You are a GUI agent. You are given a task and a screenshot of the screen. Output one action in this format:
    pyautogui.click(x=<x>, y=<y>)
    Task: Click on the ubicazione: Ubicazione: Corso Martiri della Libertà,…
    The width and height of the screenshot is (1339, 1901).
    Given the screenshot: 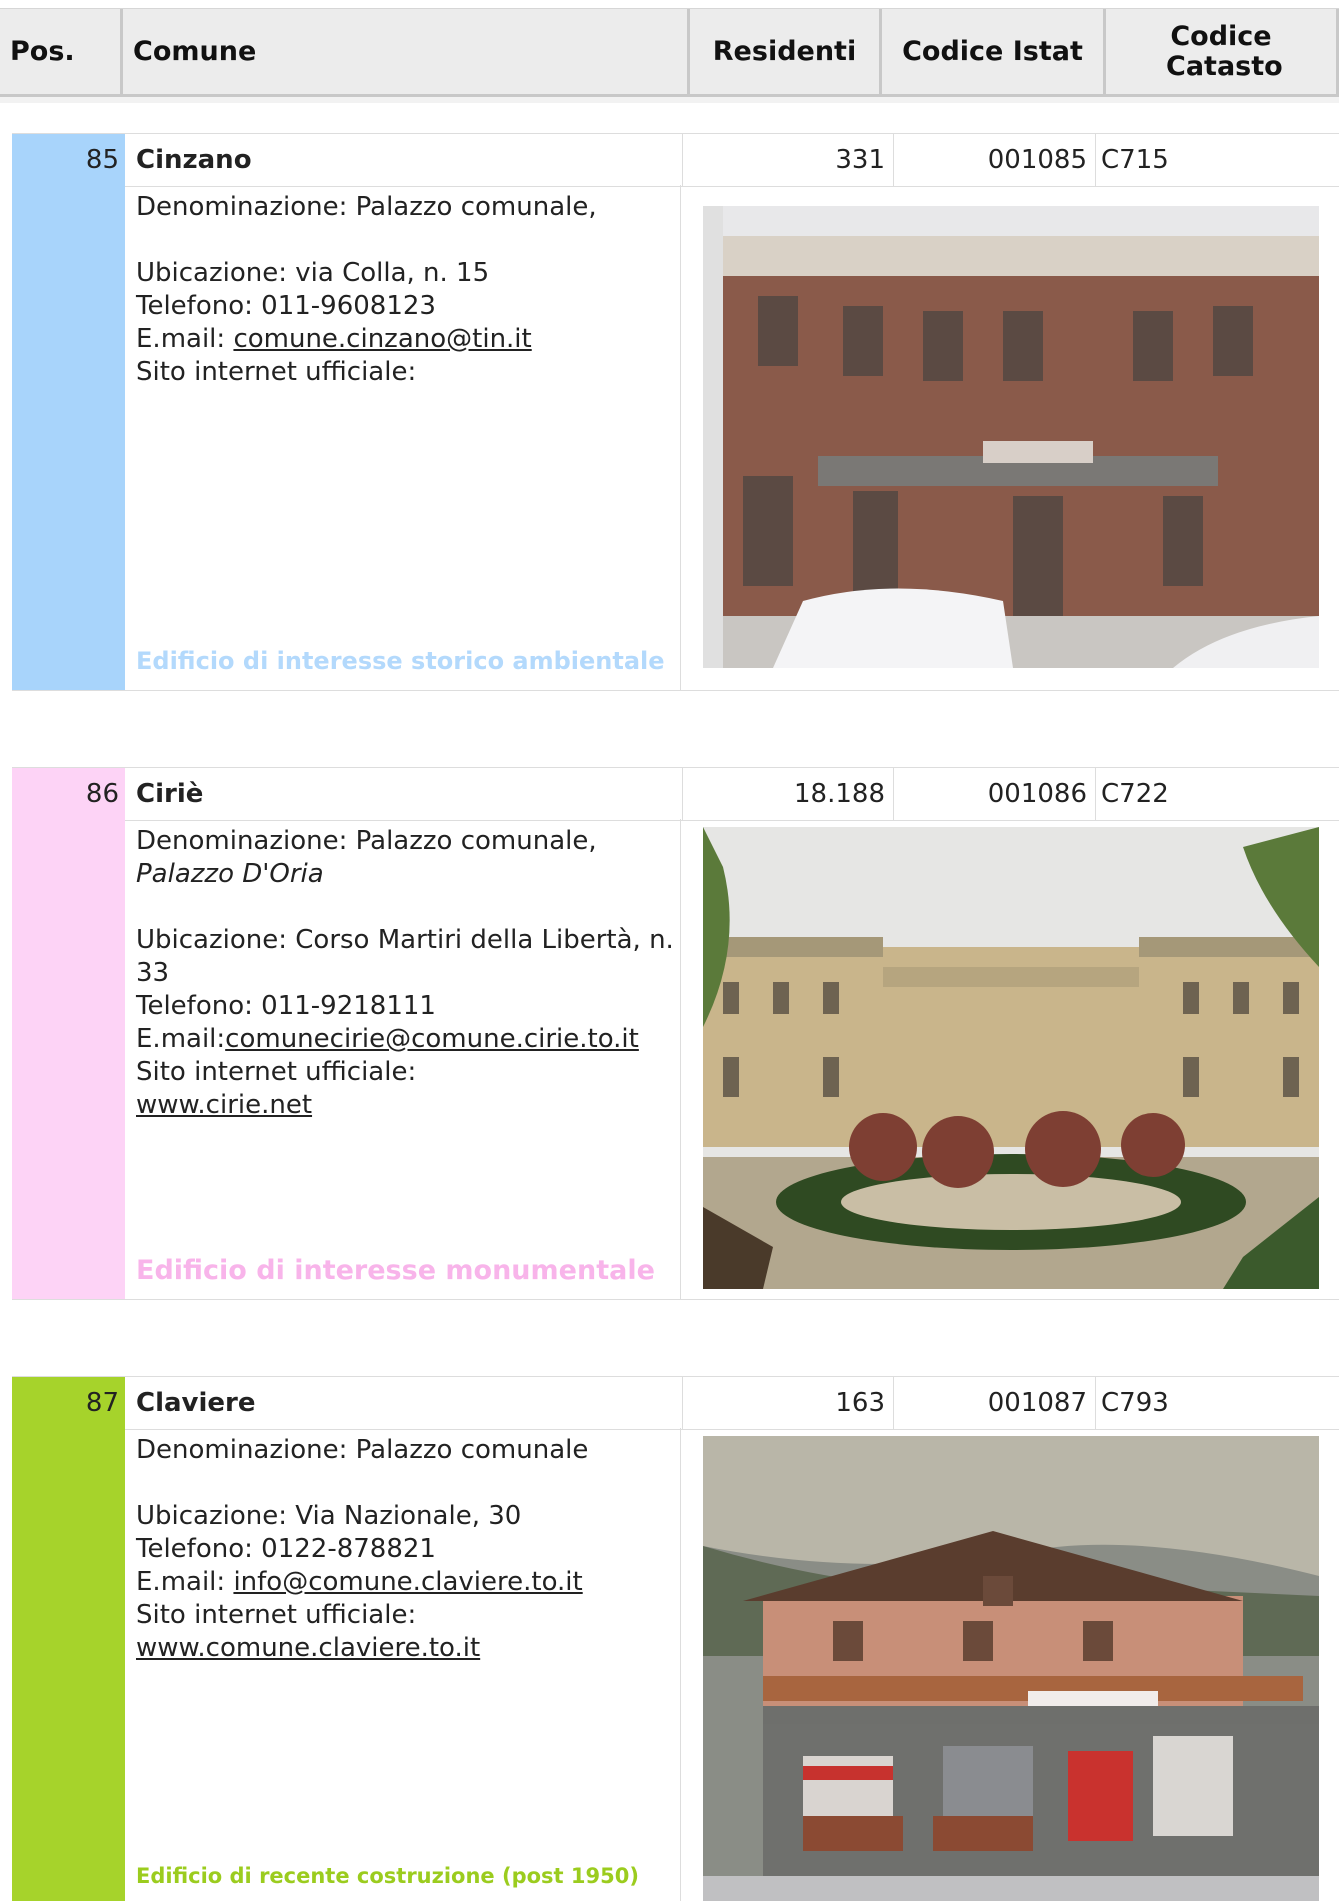 What is the action you would take?
    pyautogui.click(x=405, y=956)
    